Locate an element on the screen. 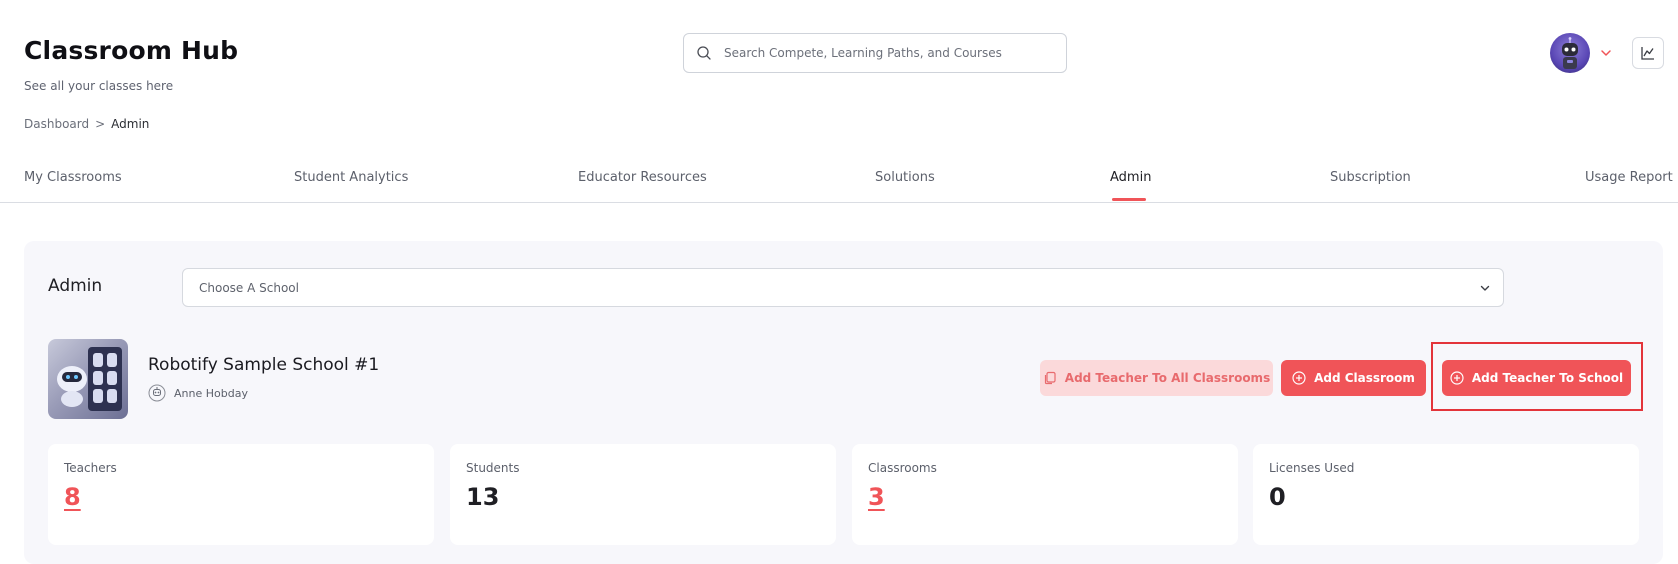  stat-value-licenses-used: 0 is located at coordinates (1277, 497).